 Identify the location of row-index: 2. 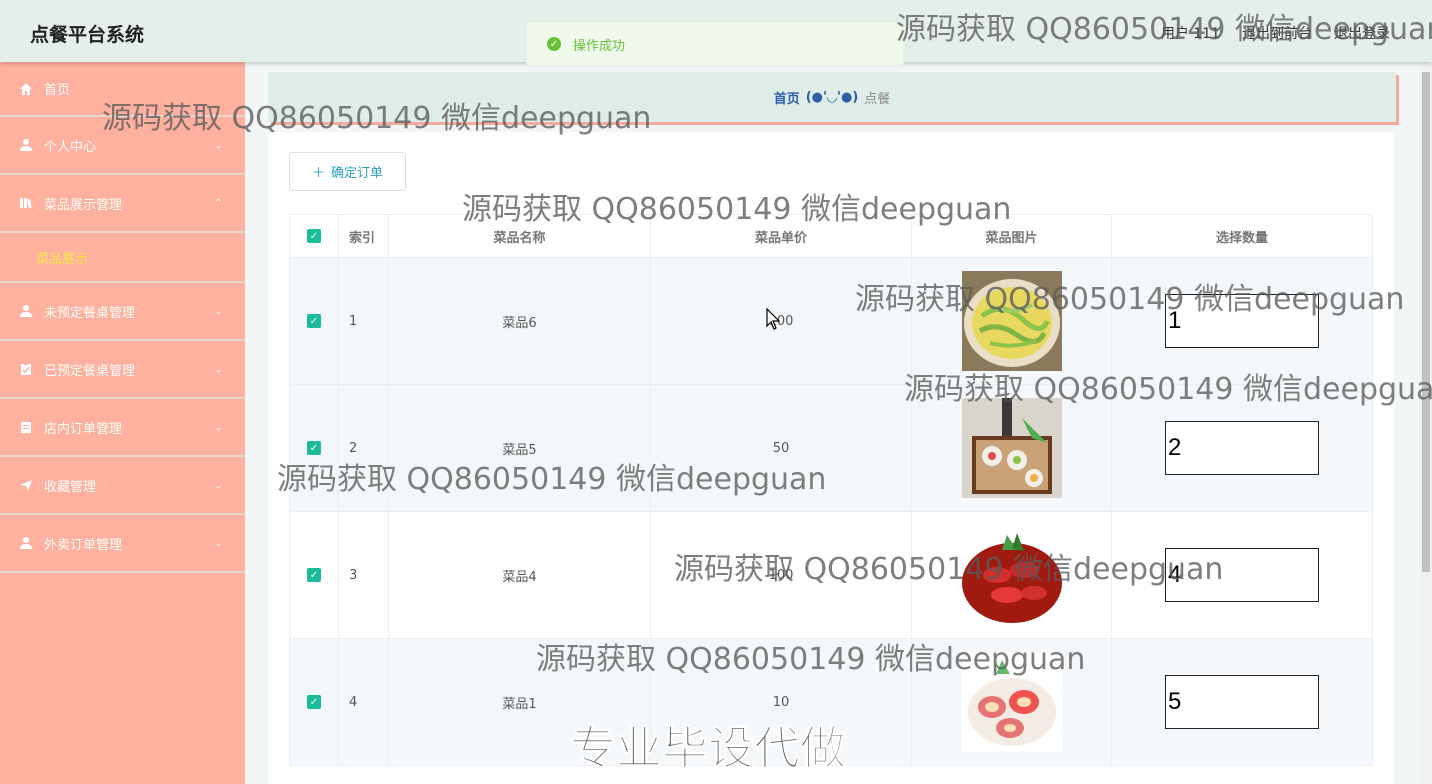
(364, 448).